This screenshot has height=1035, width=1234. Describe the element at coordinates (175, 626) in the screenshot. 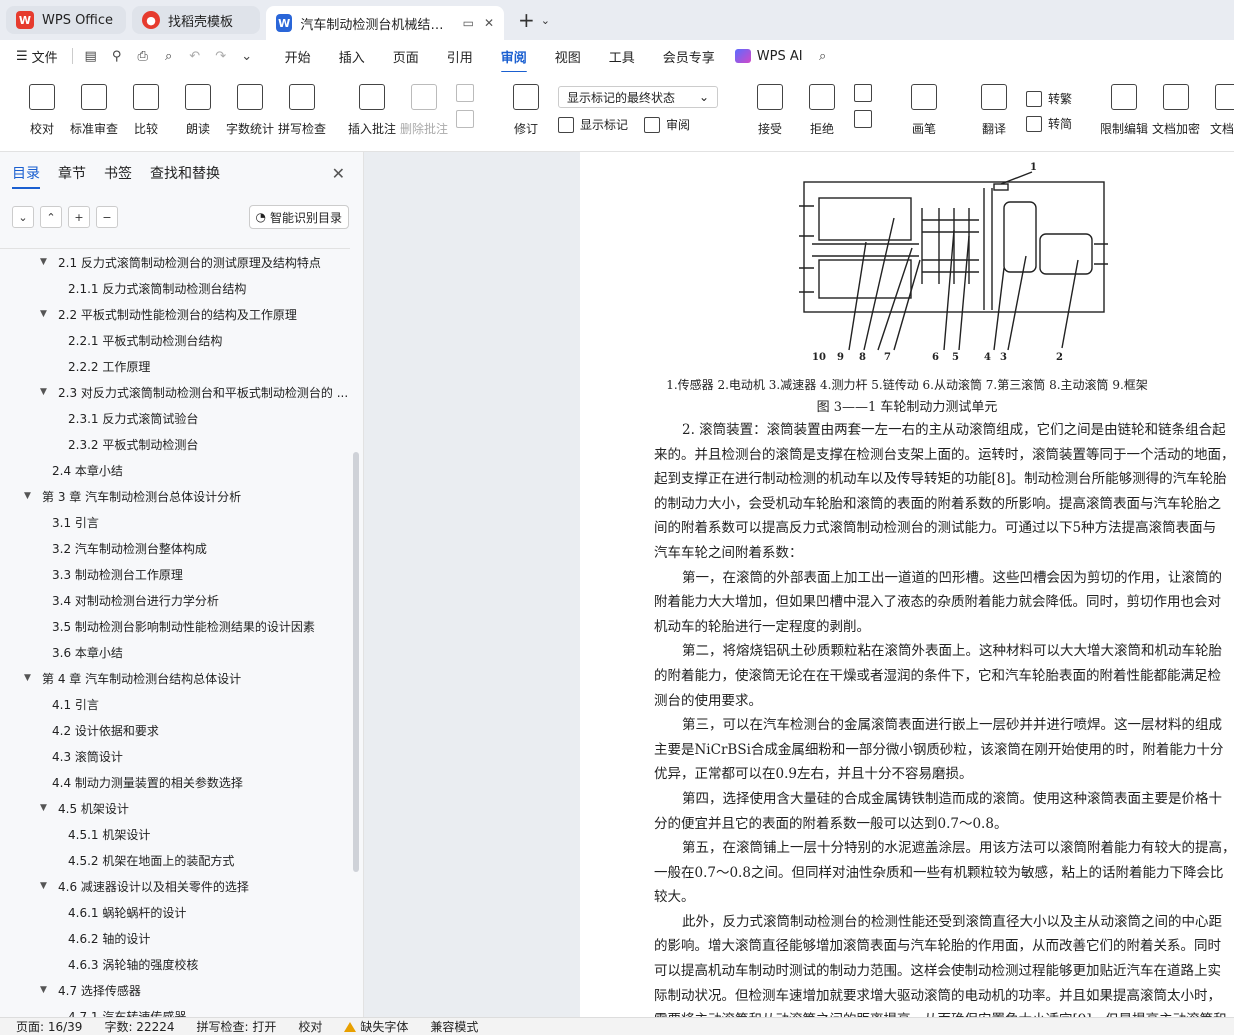

I see `toc-item: 3.5 制动检测台影响制动性能检测结果的设计因素` at that location.